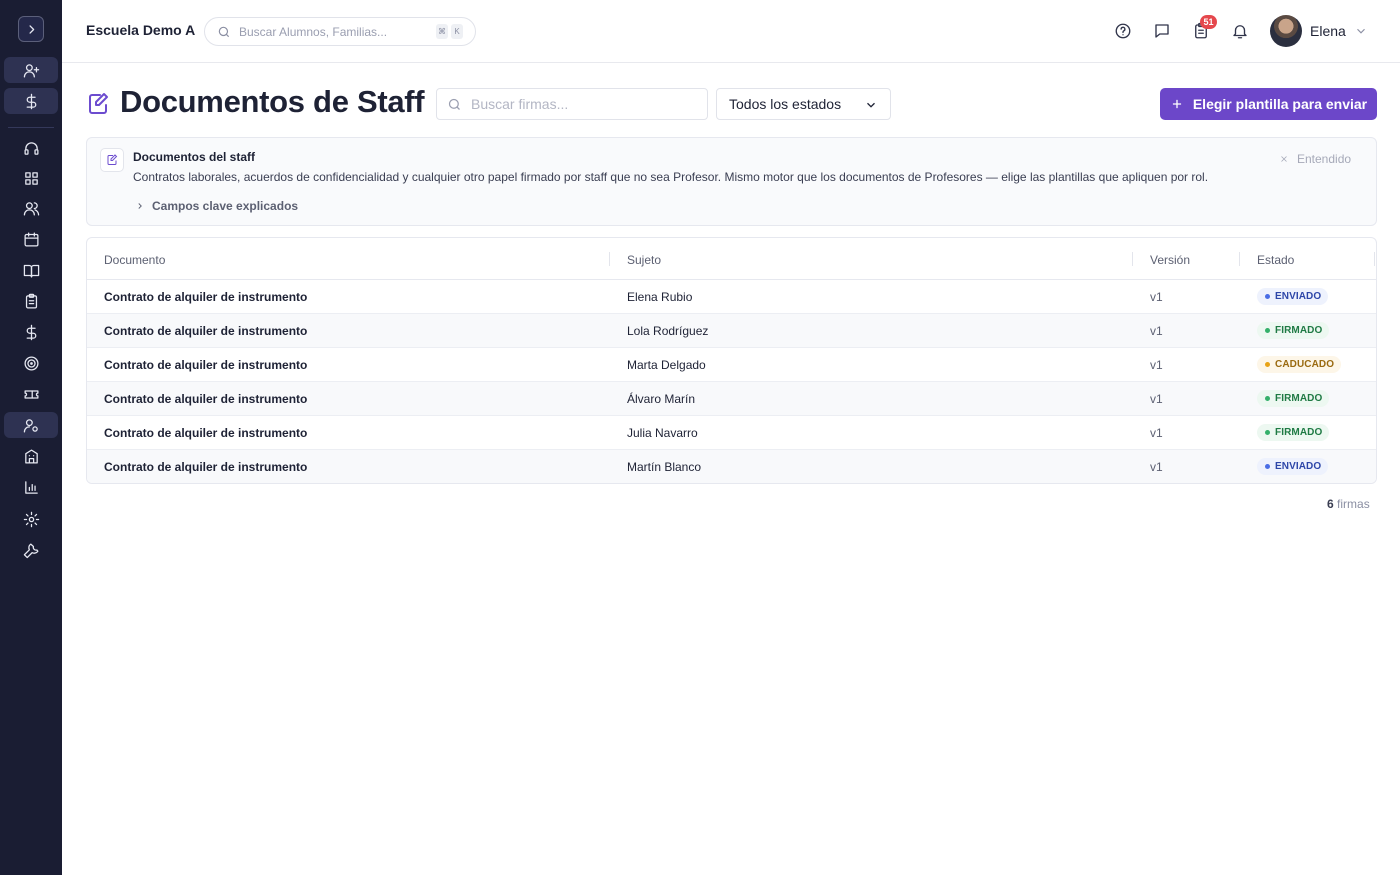 This screenshot has height=875, width=1400. What do you see at coordinates (660, 297) in the screenshot?
I see `row-subject: Elena Rubio` at bounding box center [660, 297].